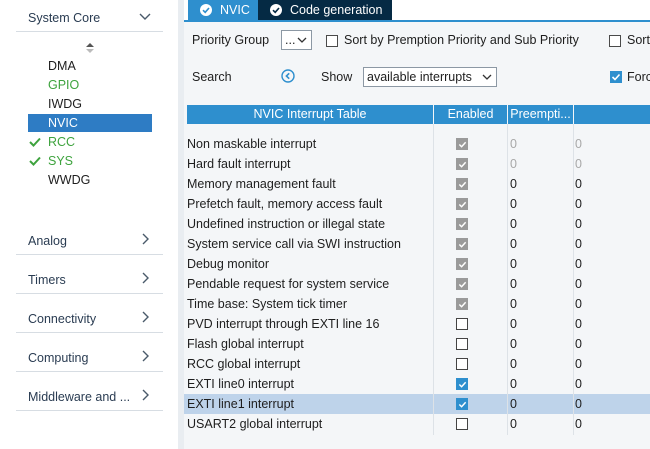  I want to click on show-select: available interrupts, so click(430, 77).